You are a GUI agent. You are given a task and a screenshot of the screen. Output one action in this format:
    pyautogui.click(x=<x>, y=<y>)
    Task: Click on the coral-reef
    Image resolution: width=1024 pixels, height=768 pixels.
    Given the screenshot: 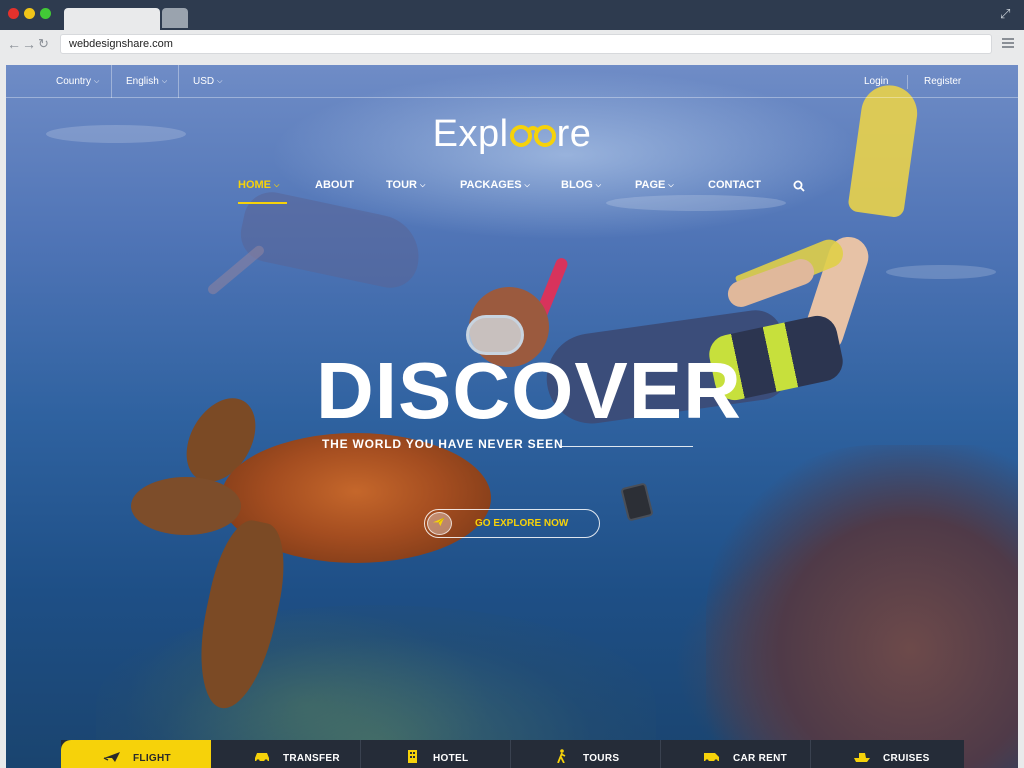 What is the action you would take?
    pyautogui.click(x=862, y=606)
    